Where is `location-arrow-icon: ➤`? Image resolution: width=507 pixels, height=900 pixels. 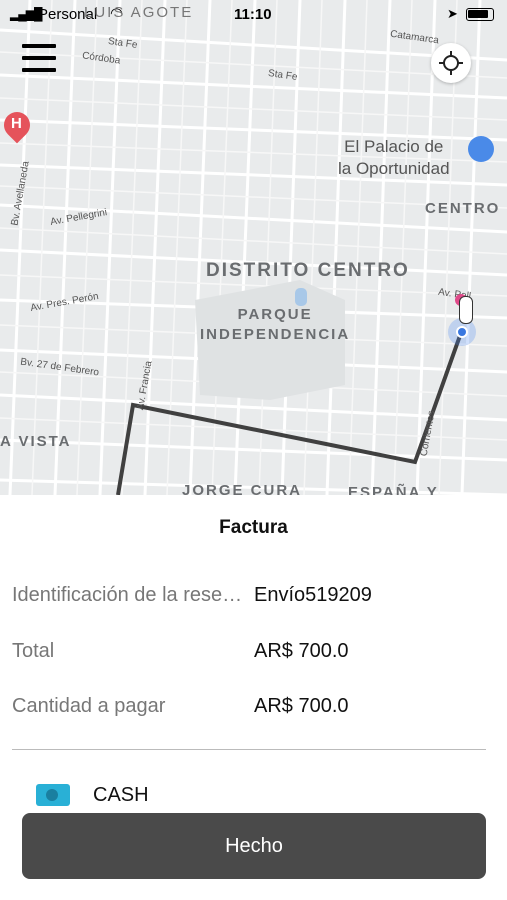 location-arrow-icon: ➤ is located at coordinates (452, 13).